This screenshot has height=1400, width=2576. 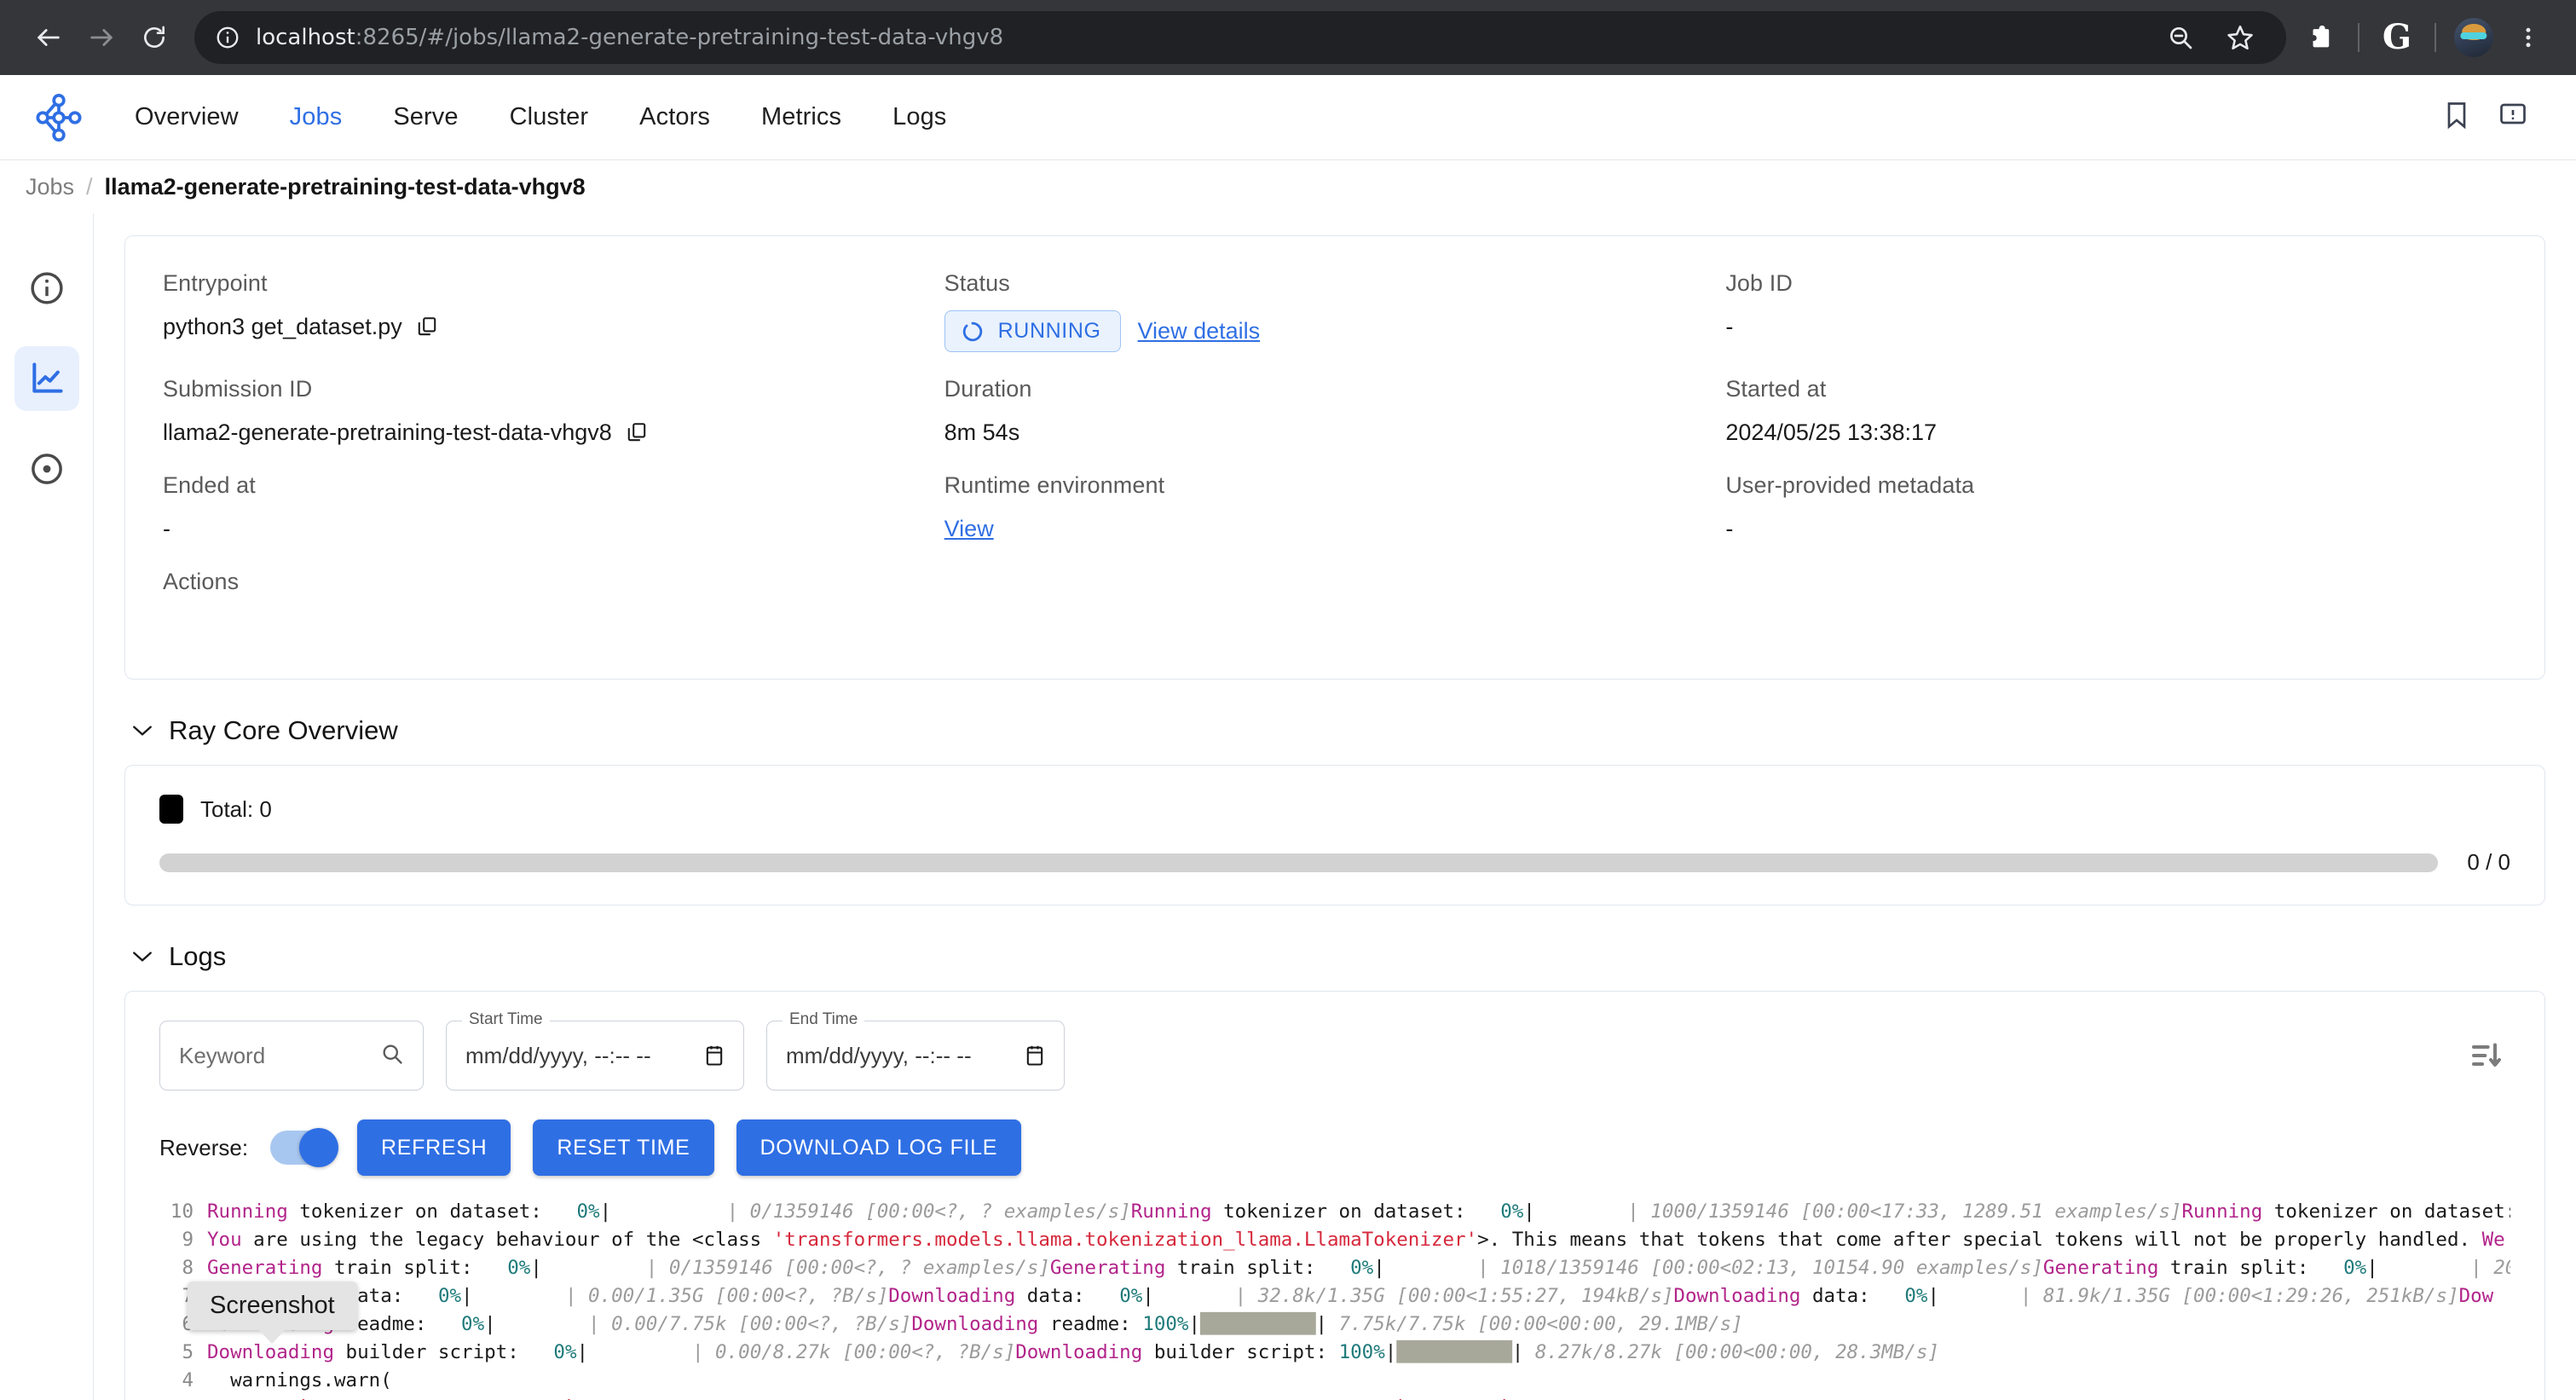 I want to click on zoom-out-icon, so click(x=2180, y=37).